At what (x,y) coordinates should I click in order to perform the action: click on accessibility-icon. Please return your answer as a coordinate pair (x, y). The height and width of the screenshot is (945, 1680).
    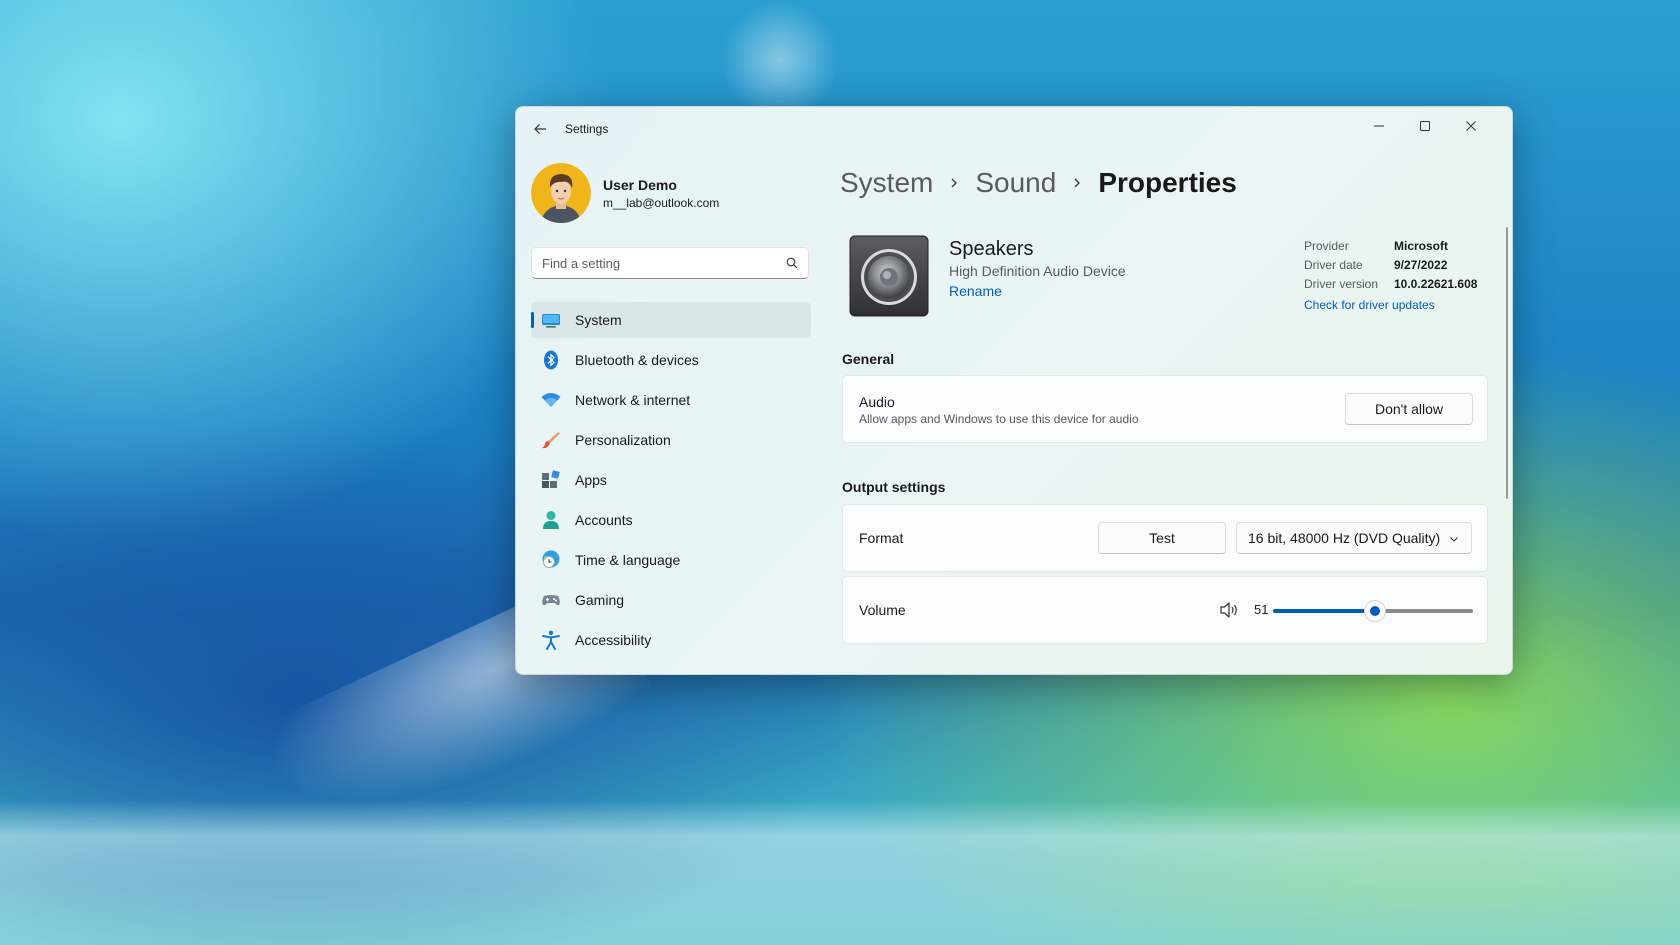
    Looking at the image, I should click on (551, 640).